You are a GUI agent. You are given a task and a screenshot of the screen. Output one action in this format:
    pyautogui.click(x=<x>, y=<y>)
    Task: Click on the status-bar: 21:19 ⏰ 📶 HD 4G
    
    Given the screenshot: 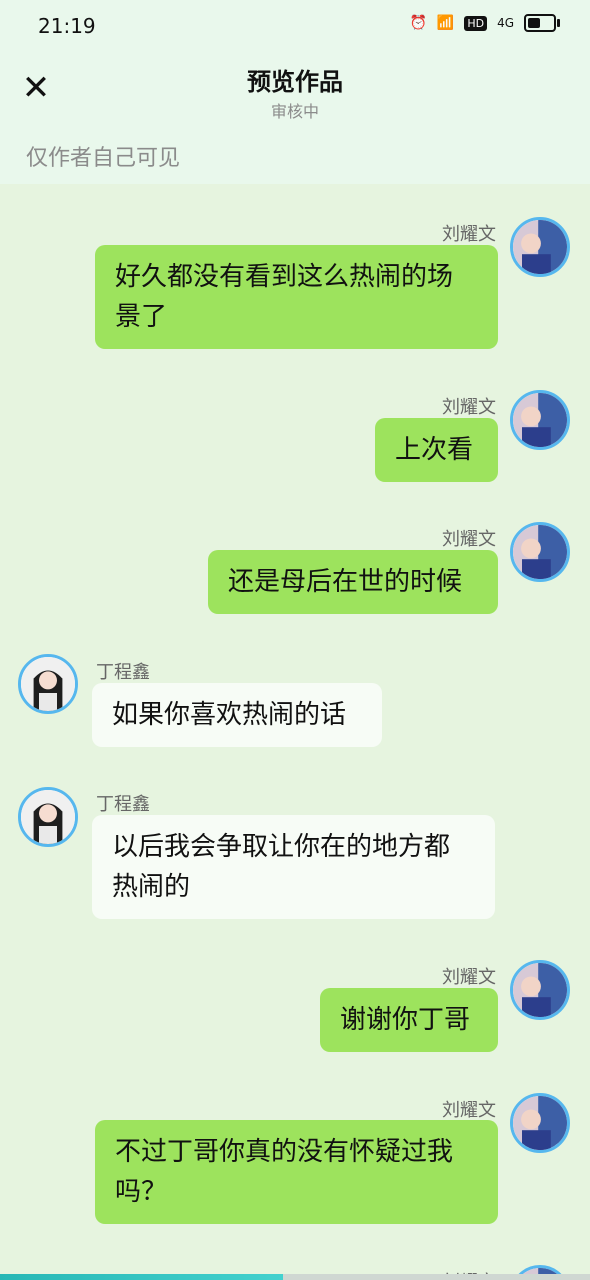 What is the action you would take?
    pyautogui.click(x=295, y=26)
    